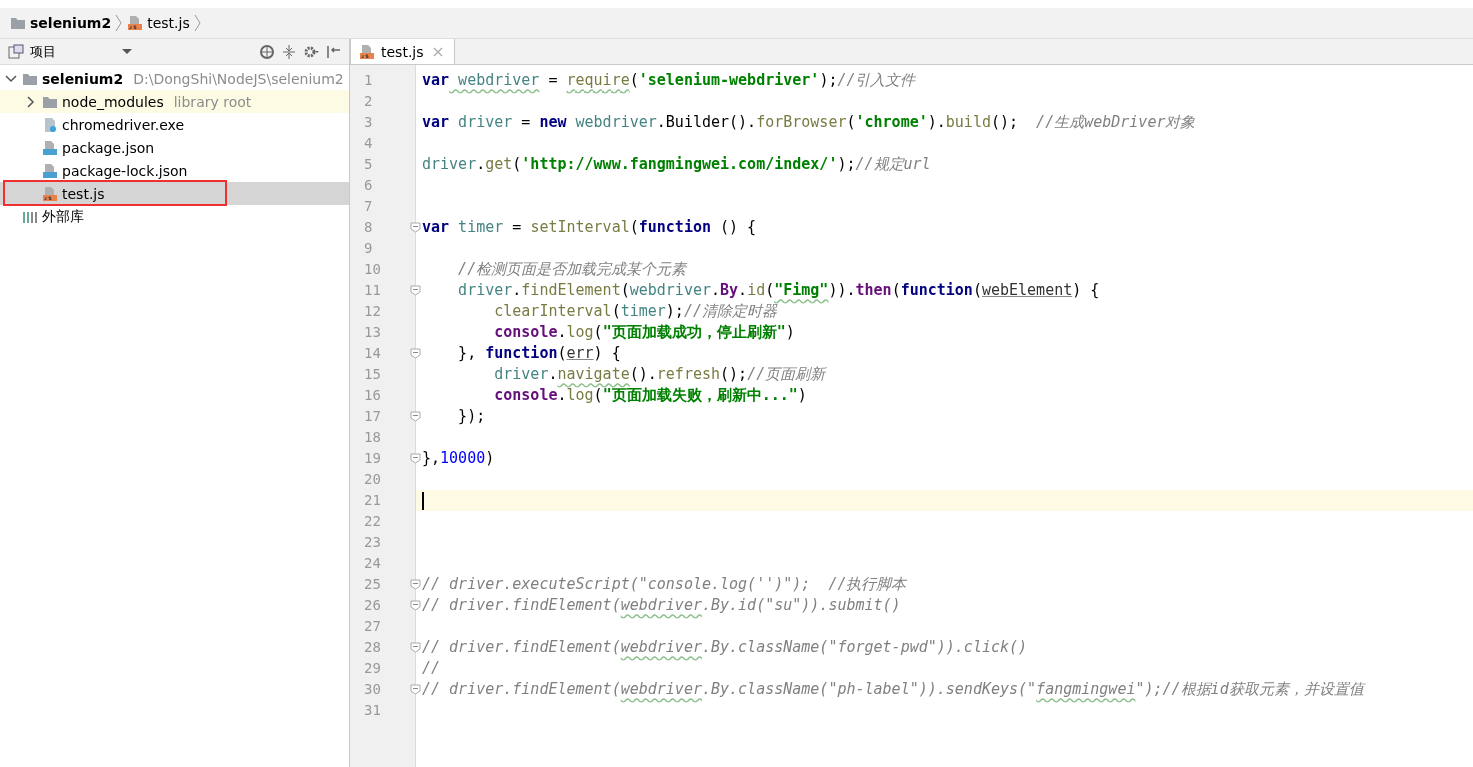 This screenshot has width=1473, height=767. Describe the element at coordinates (368, 164) in the screenshot. I see `line-number: 5` at that location.